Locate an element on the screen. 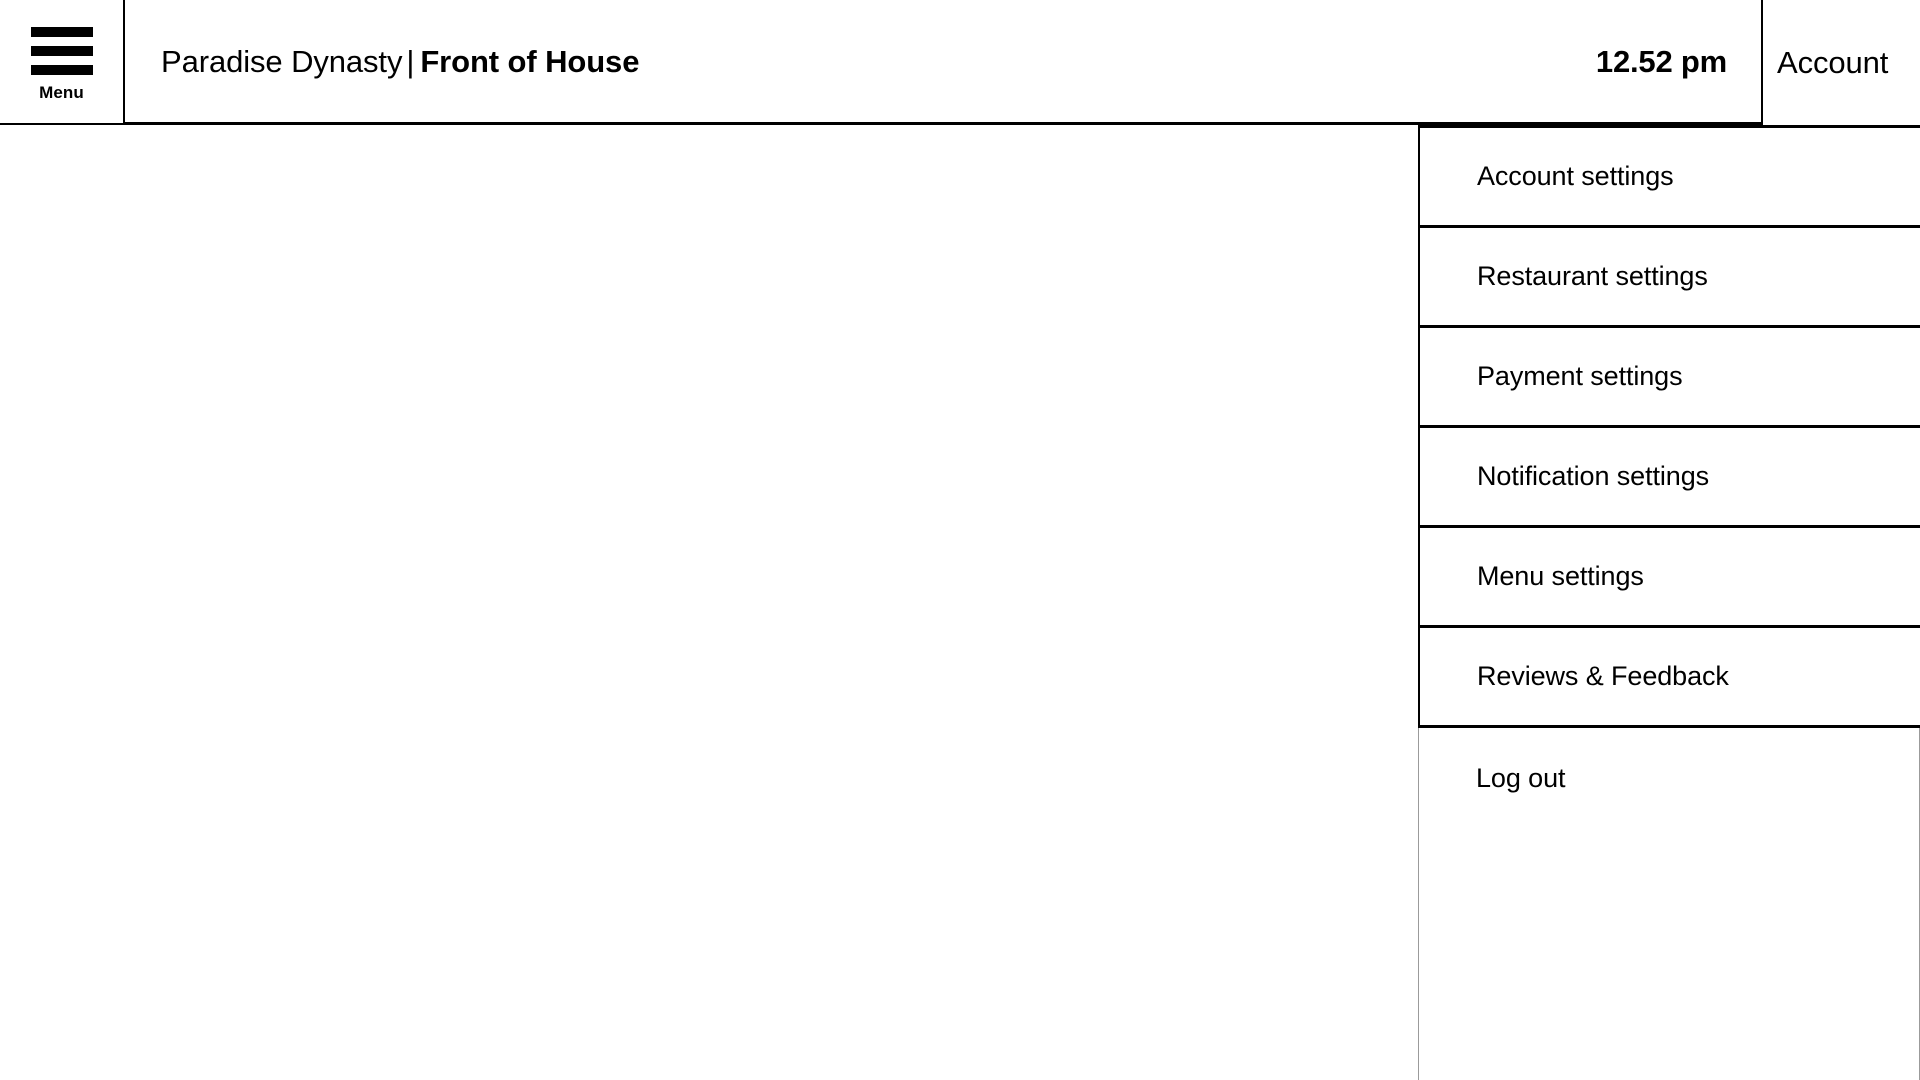 The image size is (1920, 1080). menu-item-label: Menu settings is located at coordinates (1560, 576).